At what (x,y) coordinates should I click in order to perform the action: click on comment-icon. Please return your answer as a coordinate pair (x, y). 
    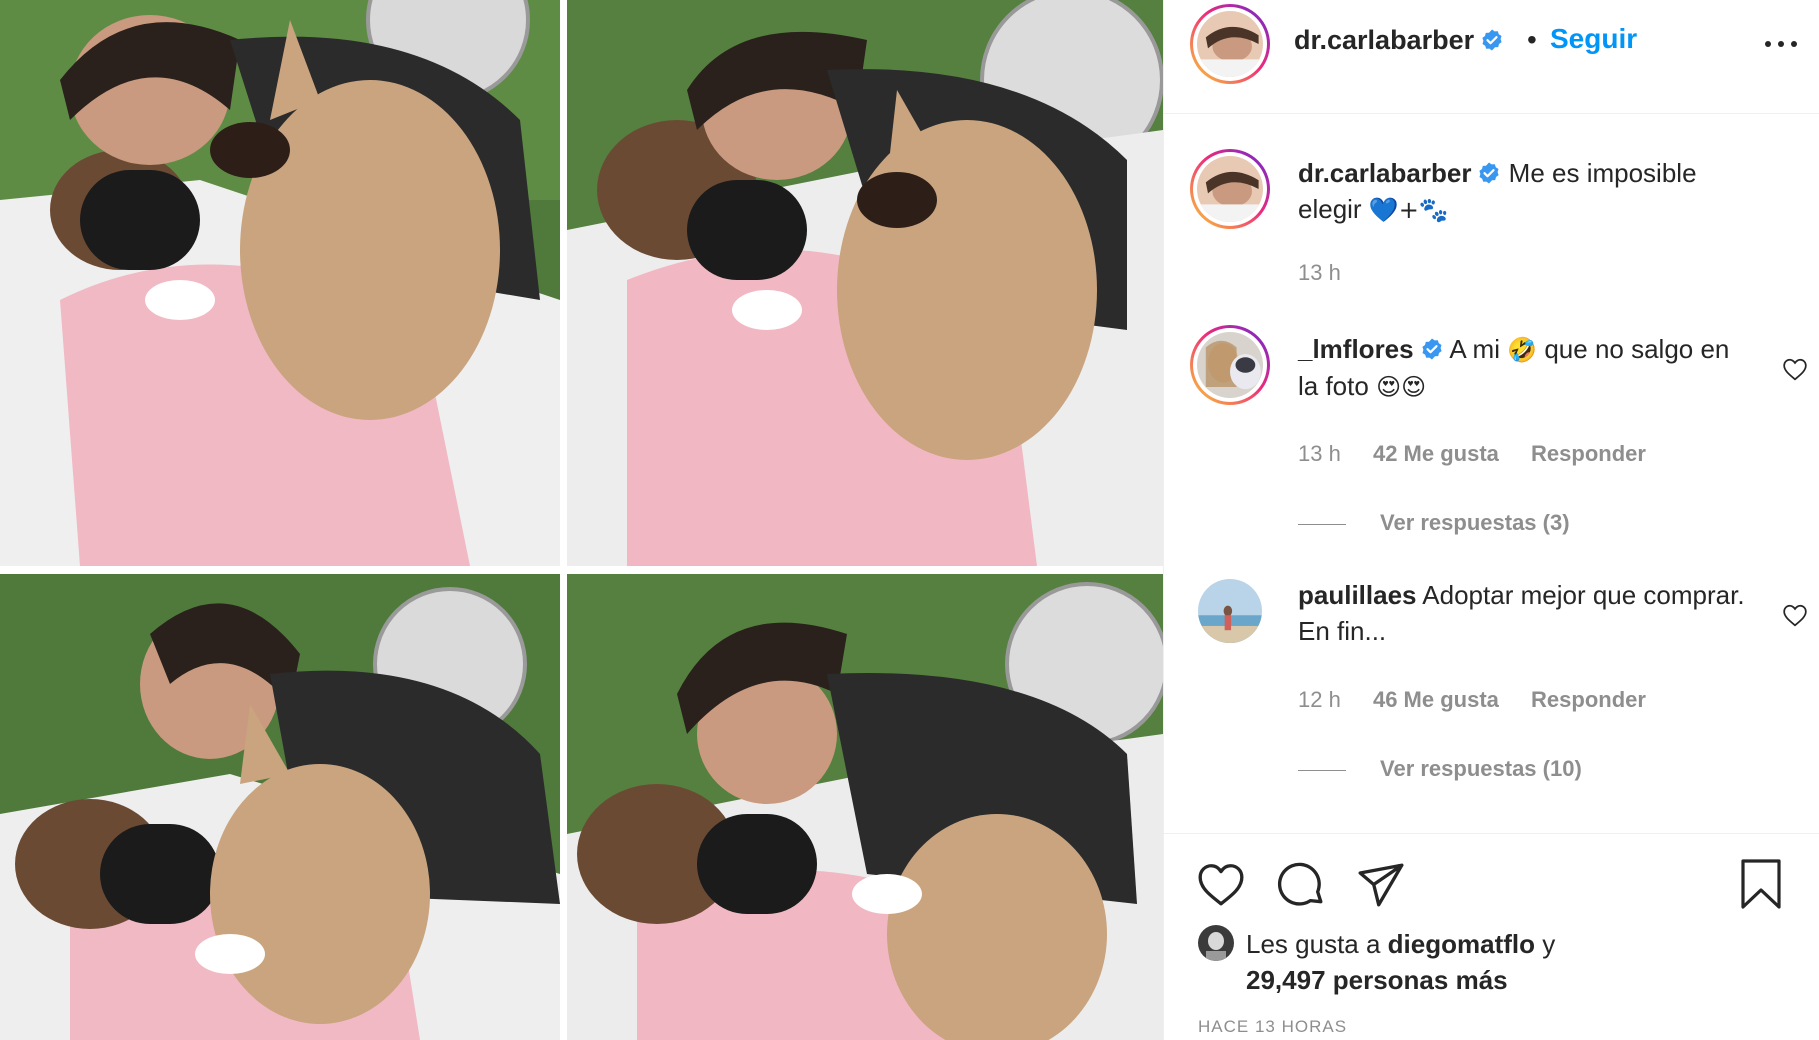
    Looking at the image, I should click on (1301, 887).